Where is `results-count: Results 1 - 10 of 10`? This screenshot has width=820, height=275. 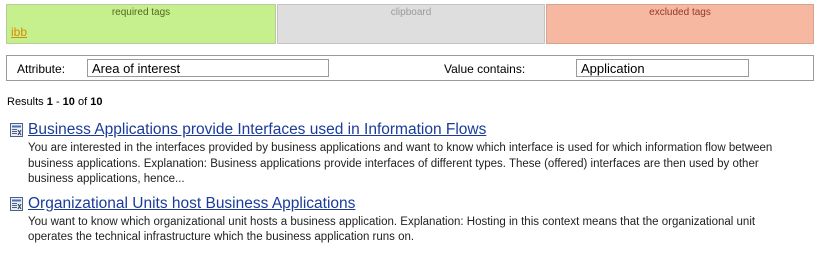
results-count: Results 1 - 10 of 10 is located at coordinates (54, 102).